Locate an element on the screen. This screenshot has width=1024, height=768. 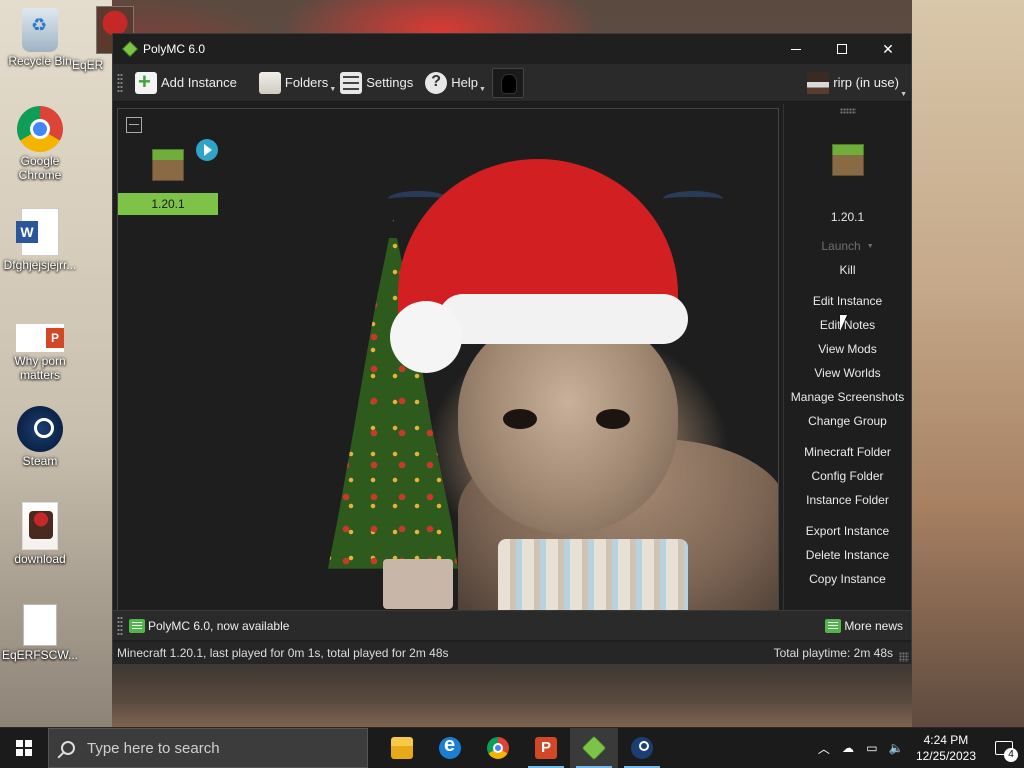
settings-label: Settings is located at coordinates (390, 82).